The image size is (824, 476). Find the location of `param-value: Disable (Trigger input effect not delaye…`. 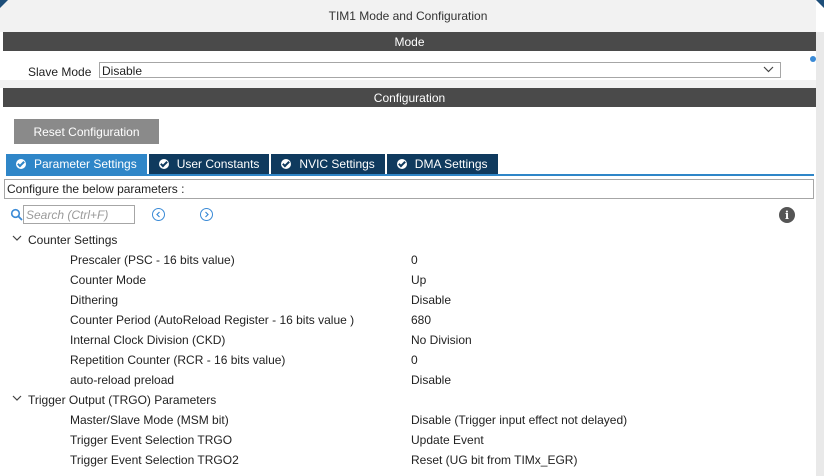

param-value: Disable (Trigger input effect not delaye… is located at coordinates (519, 420).